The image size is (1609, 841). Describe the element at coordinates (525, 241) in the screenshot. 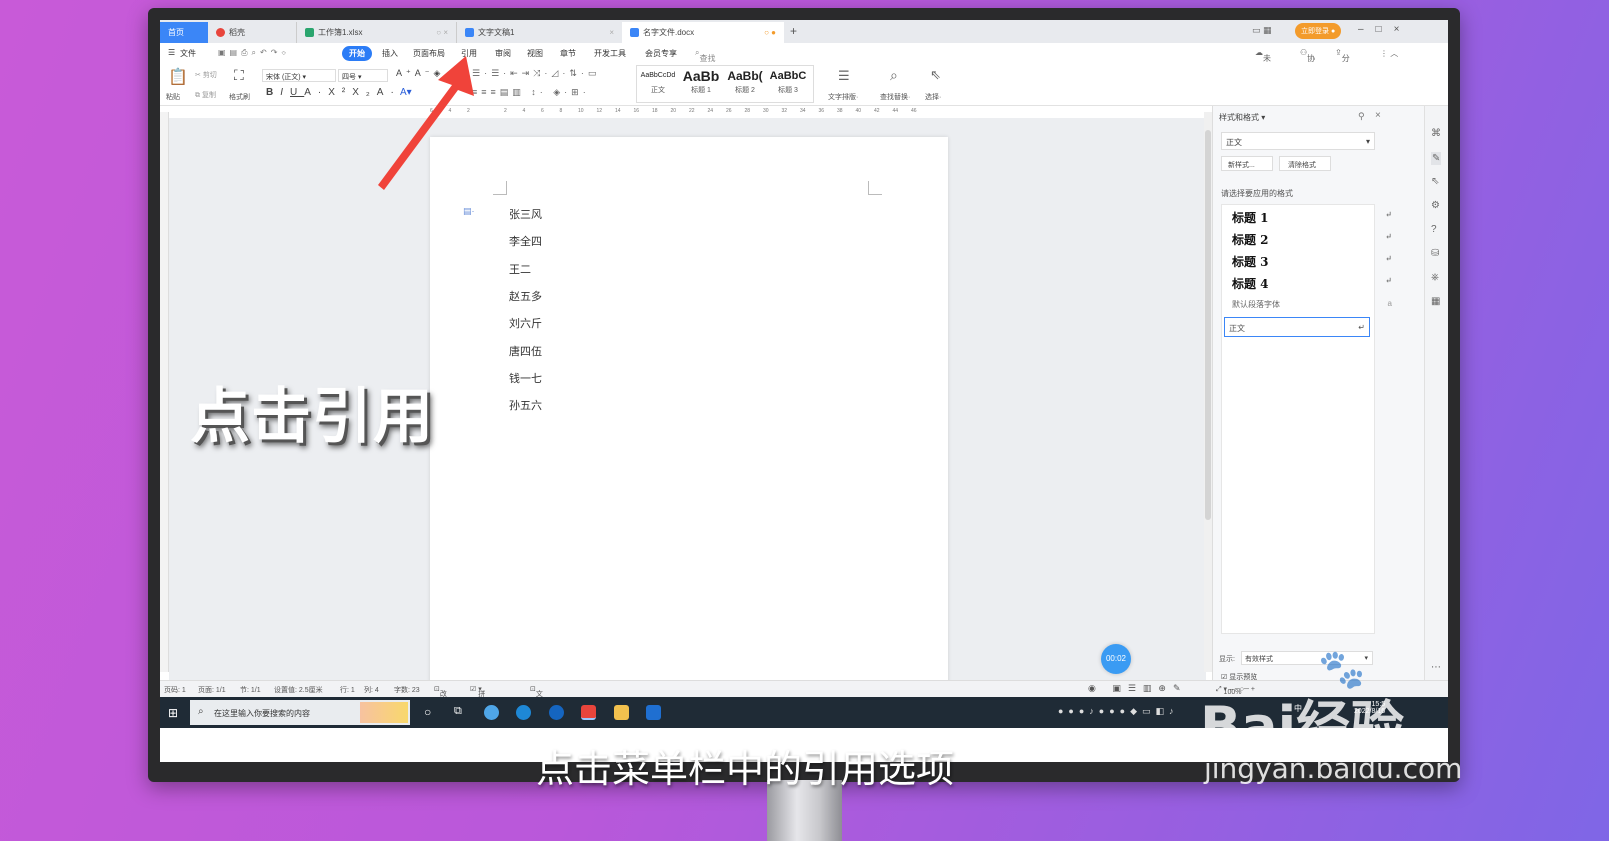

I see `document-line: 李全四` at that location.